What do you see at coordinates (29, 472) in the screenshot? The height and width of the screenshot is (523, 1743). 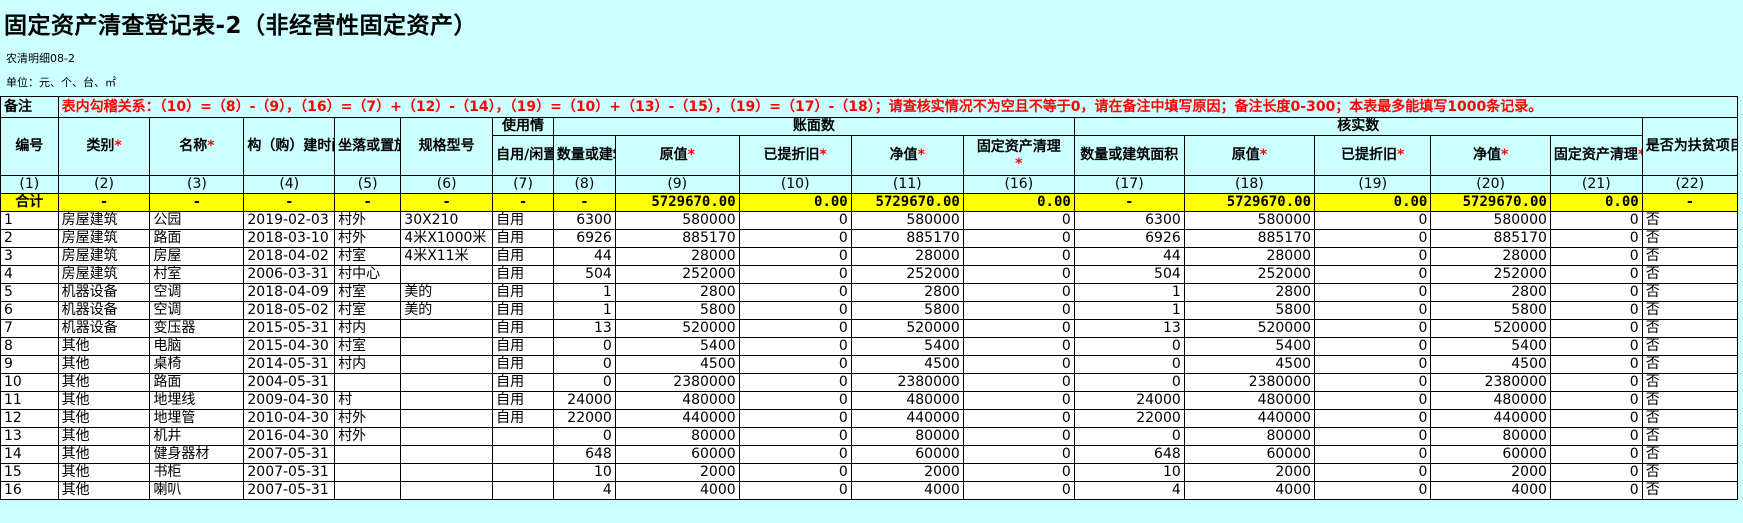 I see `cell-id: 15` at bounding box center [29, 472].